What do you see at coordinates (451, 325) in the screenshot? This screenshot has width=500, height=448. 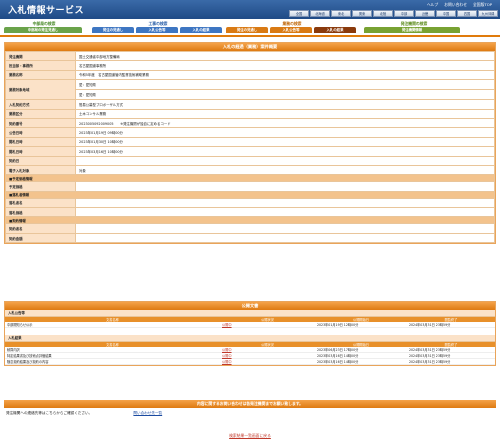 I see `doc-end: 2024年03月31日 23時59分` at bounding box center [451, 325].